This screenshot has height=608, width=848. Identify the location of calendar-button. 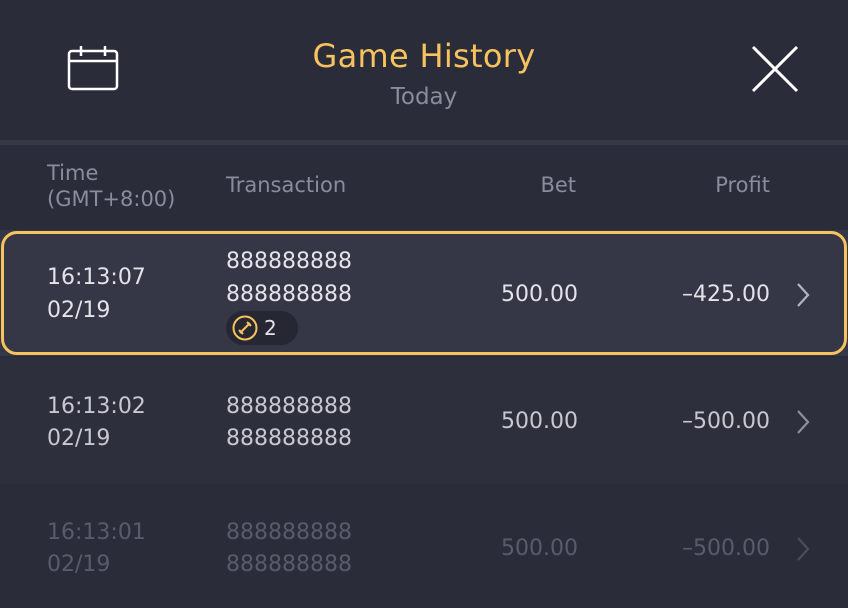
(93, 68).